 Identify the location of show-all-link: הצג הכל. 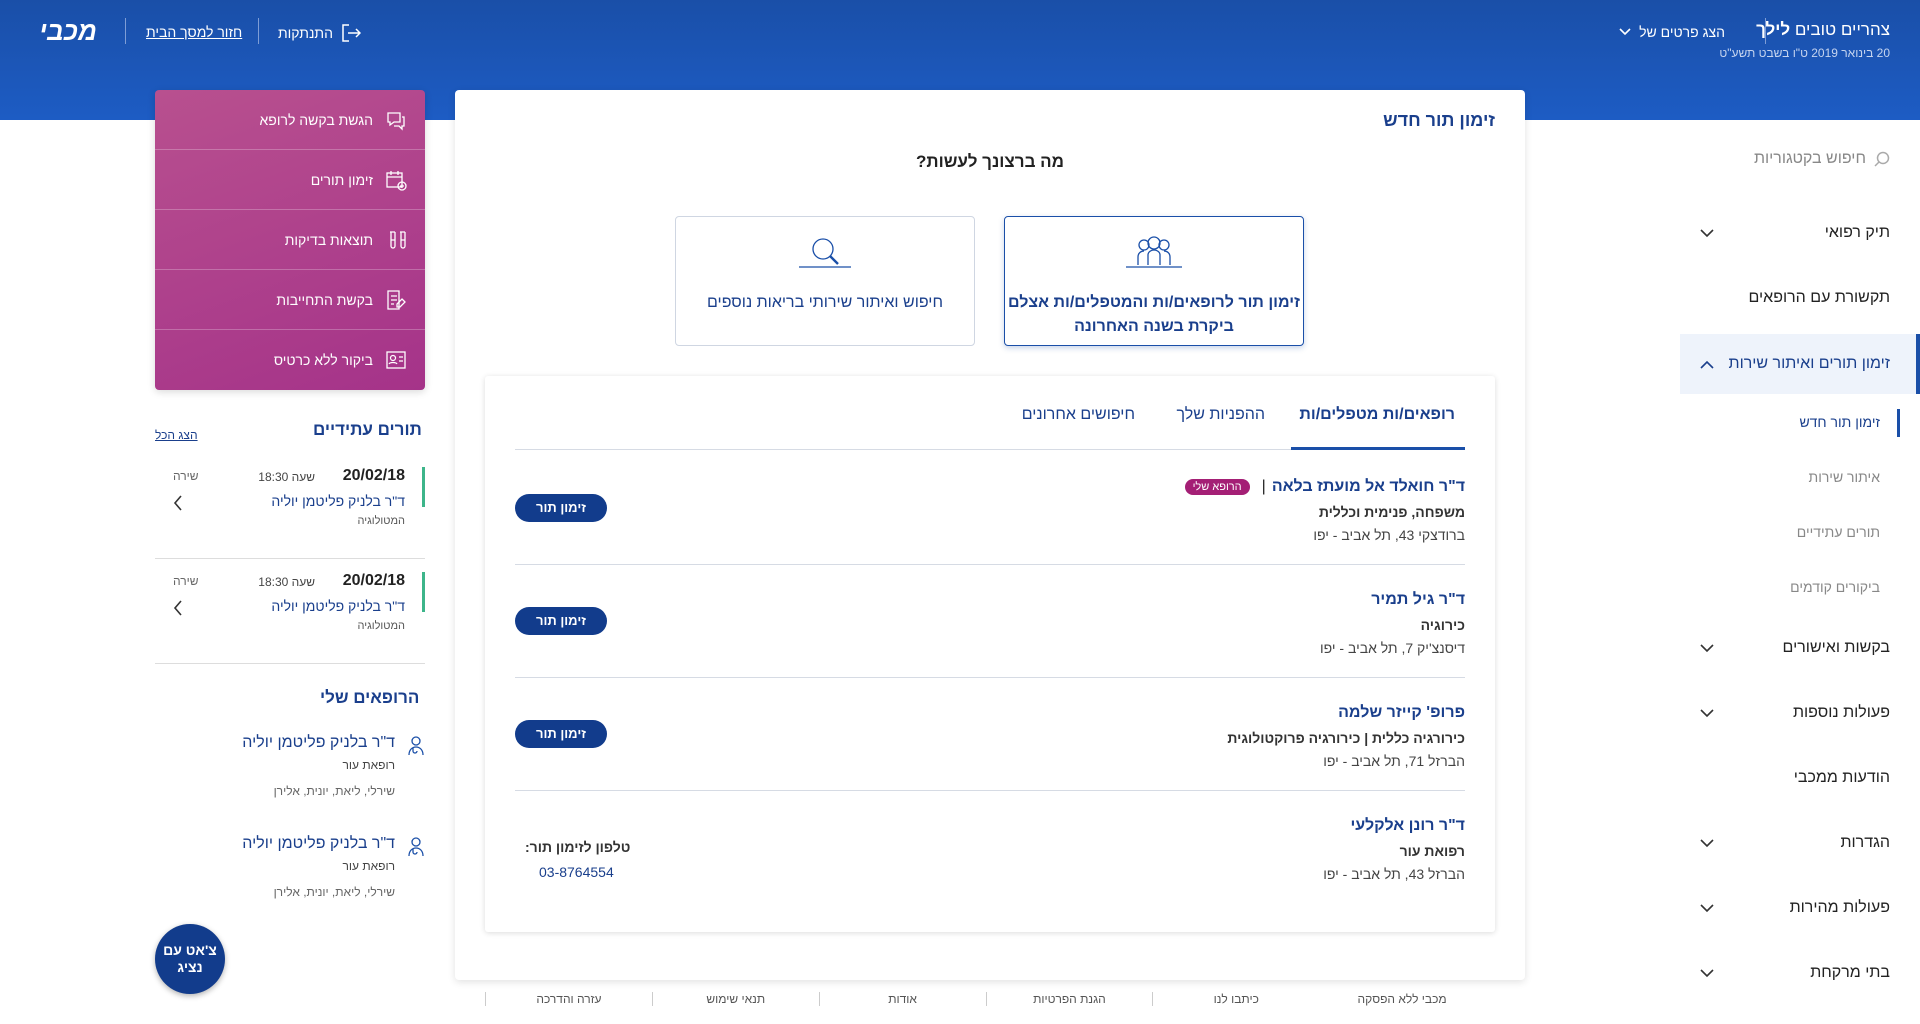
(176, 435).